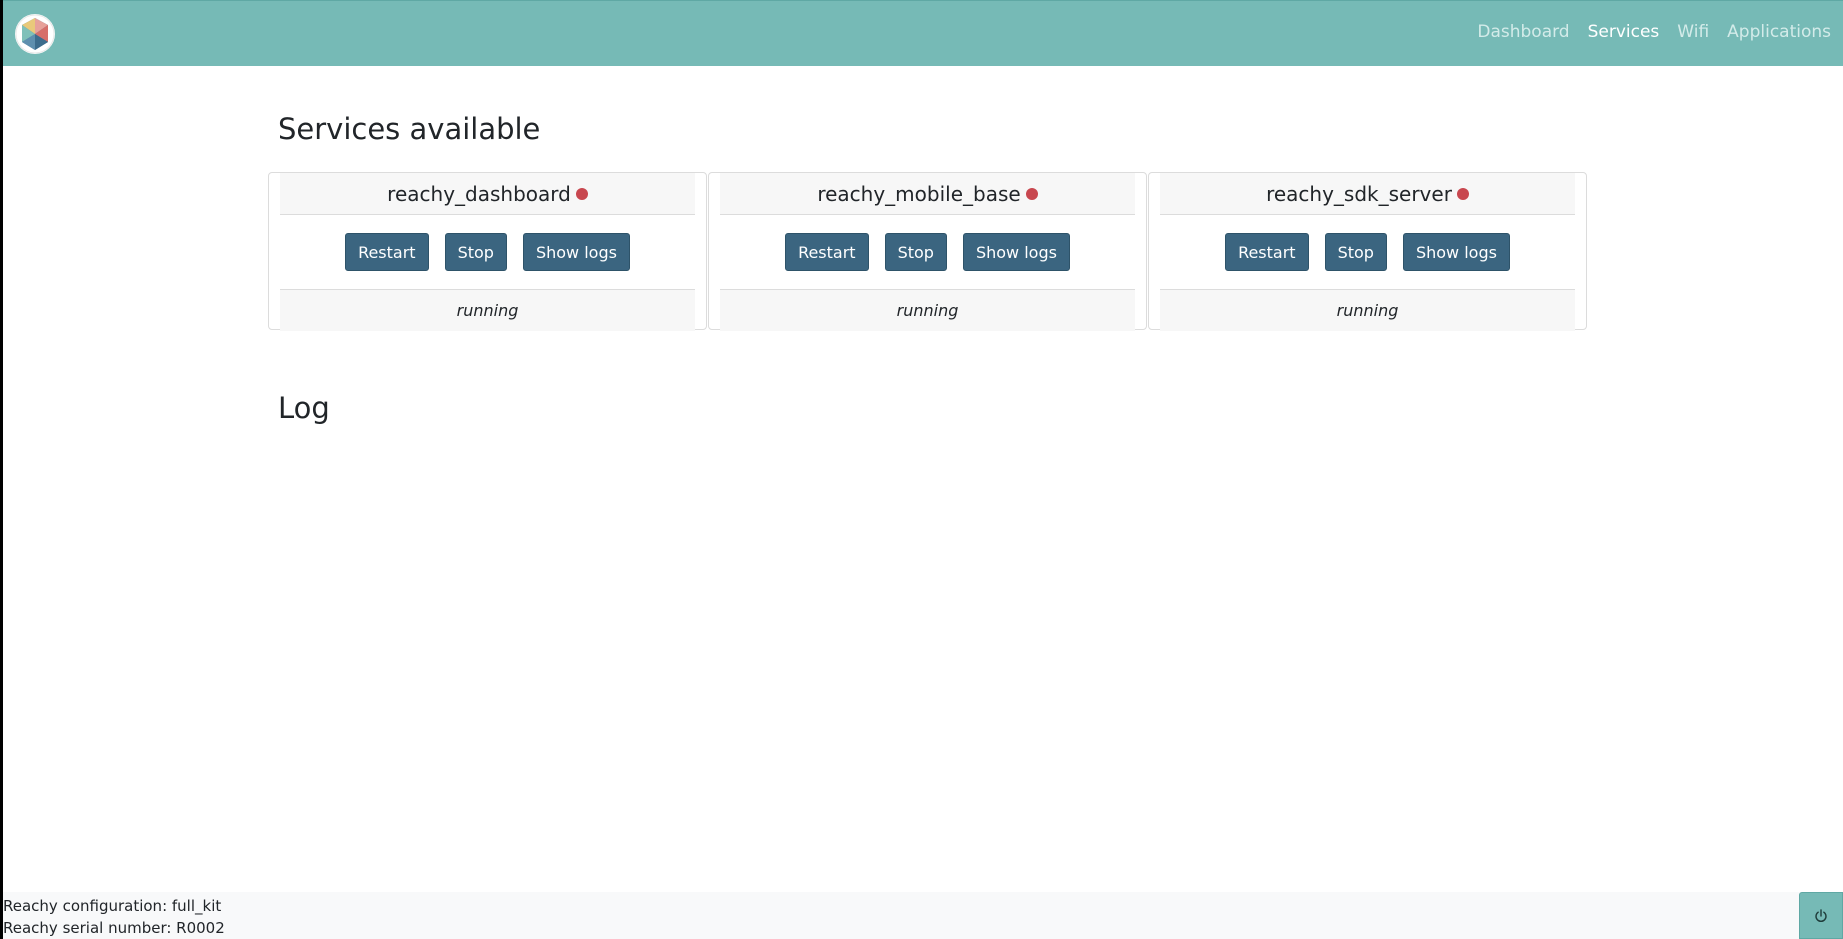  Describe the element at coordinates (1624, 32) in the screenshot. I see `nav-link-services: Services` at that location.